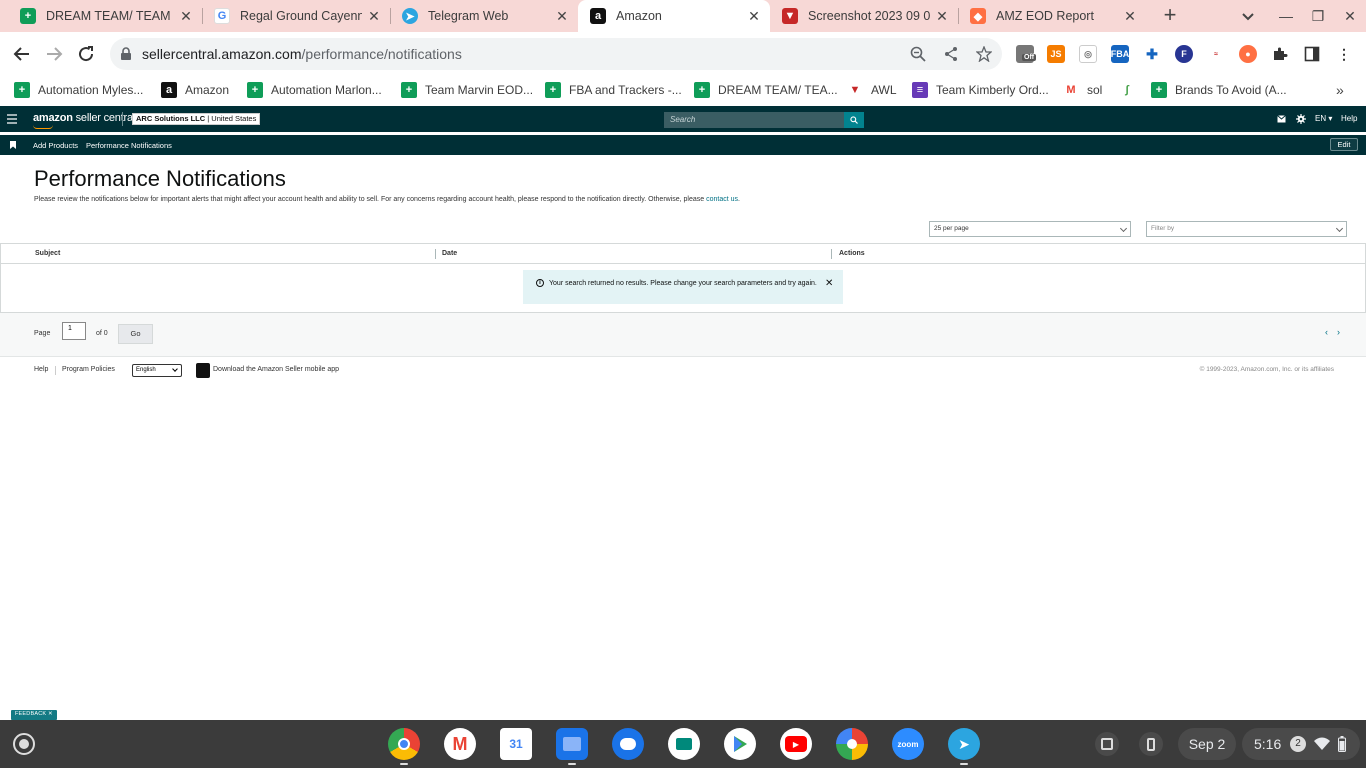 The image size is (1366, 768). What do you see at coordinates (964, 744) in the screenshot?
I see `telegram-icon: ➤` at bounding box center [964, 744].